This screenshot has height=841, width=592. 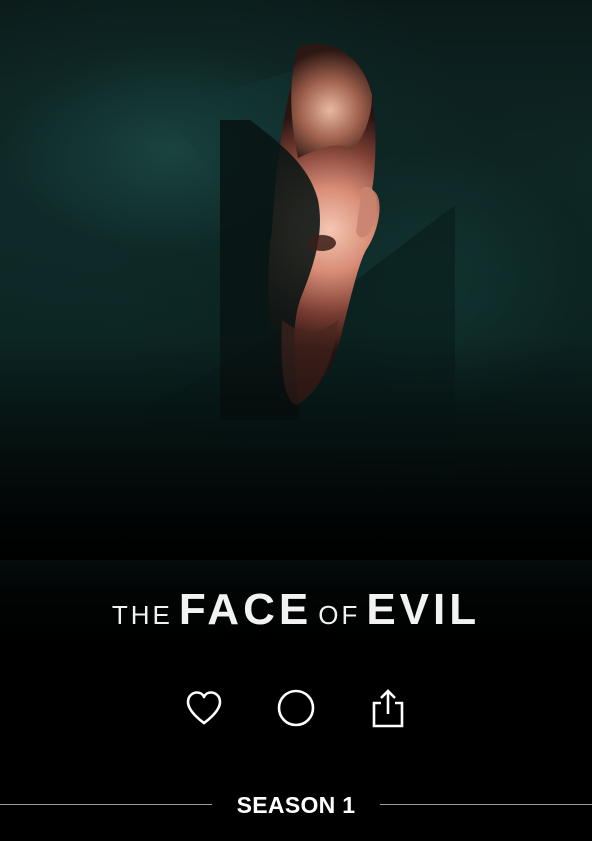 What do you see at coordinates (339, 615) in the screenshot?
I see `title-of: OF` at bounding box center [339, 615].